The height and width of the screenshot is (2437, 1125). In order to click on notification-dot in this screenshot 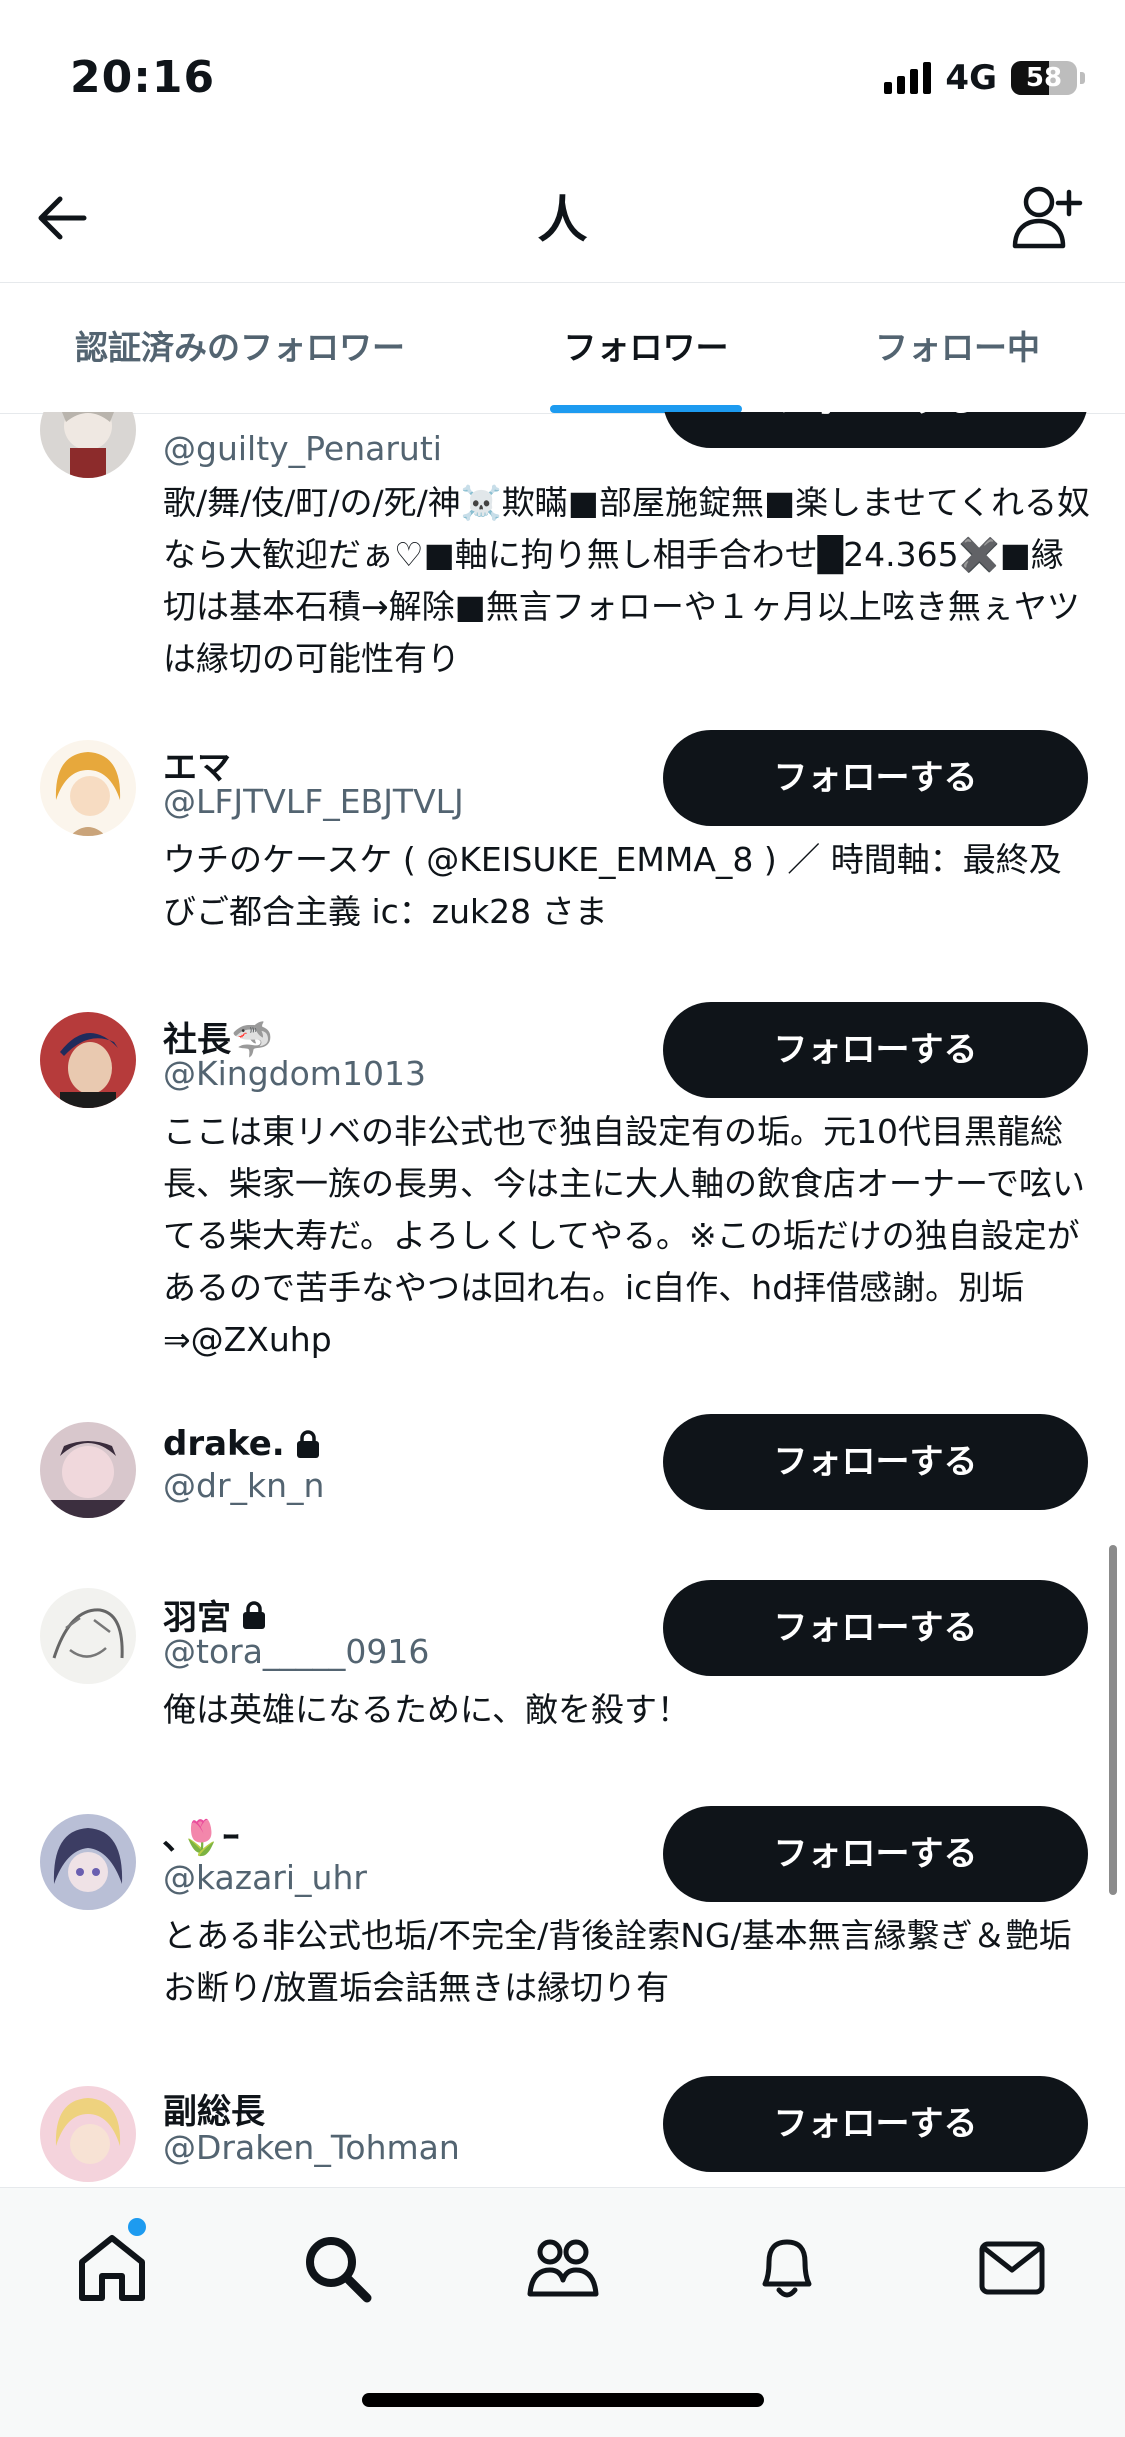, I will do `click(137, 2227)`.